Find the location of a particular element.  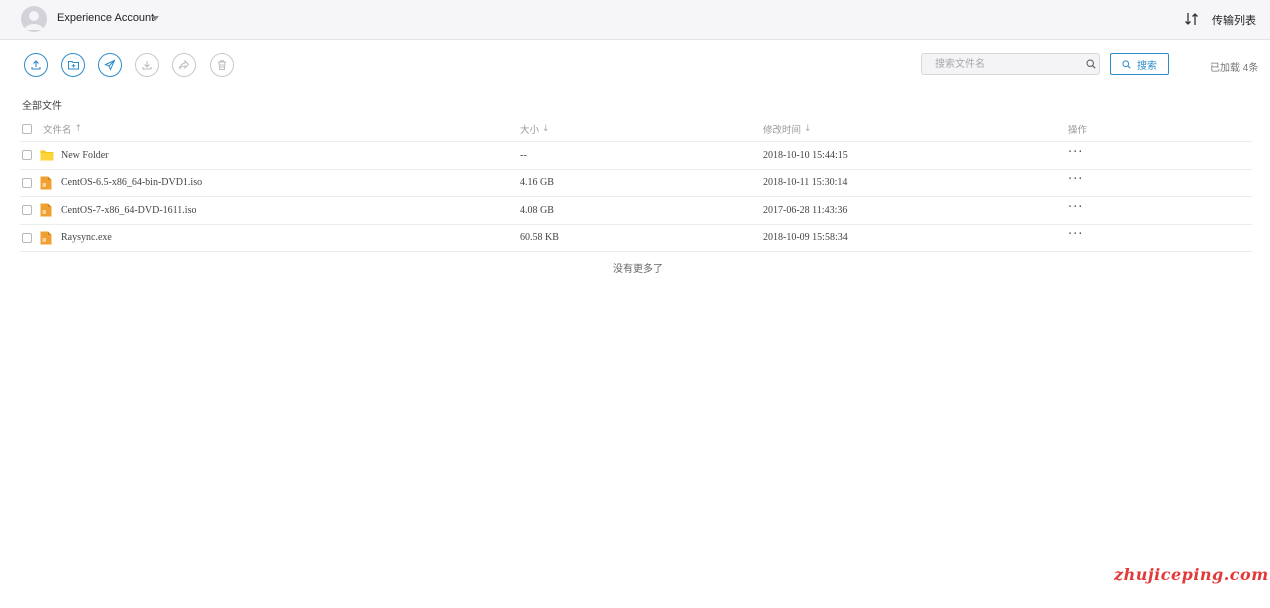

search-button-label: 搜索 is located at coordinates (1147, 66).